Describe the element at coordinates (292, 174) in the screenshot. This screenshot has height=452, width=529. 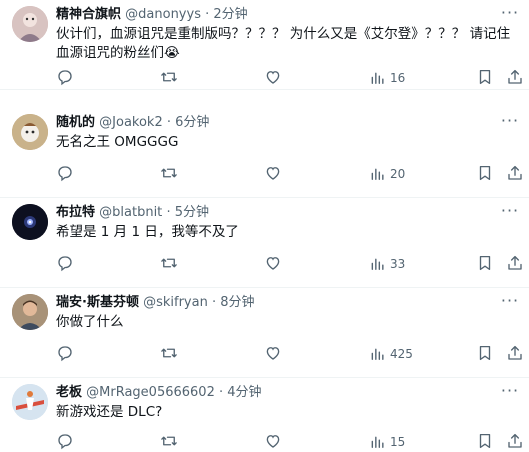
I see `action-bar: 20` at that location.